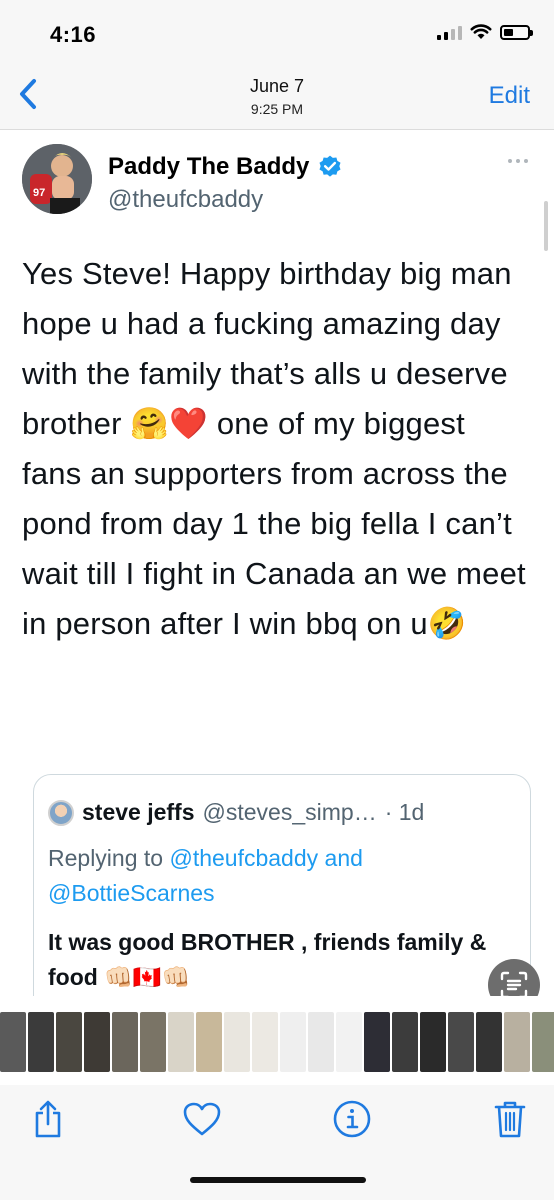 This screenshot has height=1200, width=554. I want to click on quoted-tweet-header: steve jeffs @steves_simp… · 1d, so click(236, 812).